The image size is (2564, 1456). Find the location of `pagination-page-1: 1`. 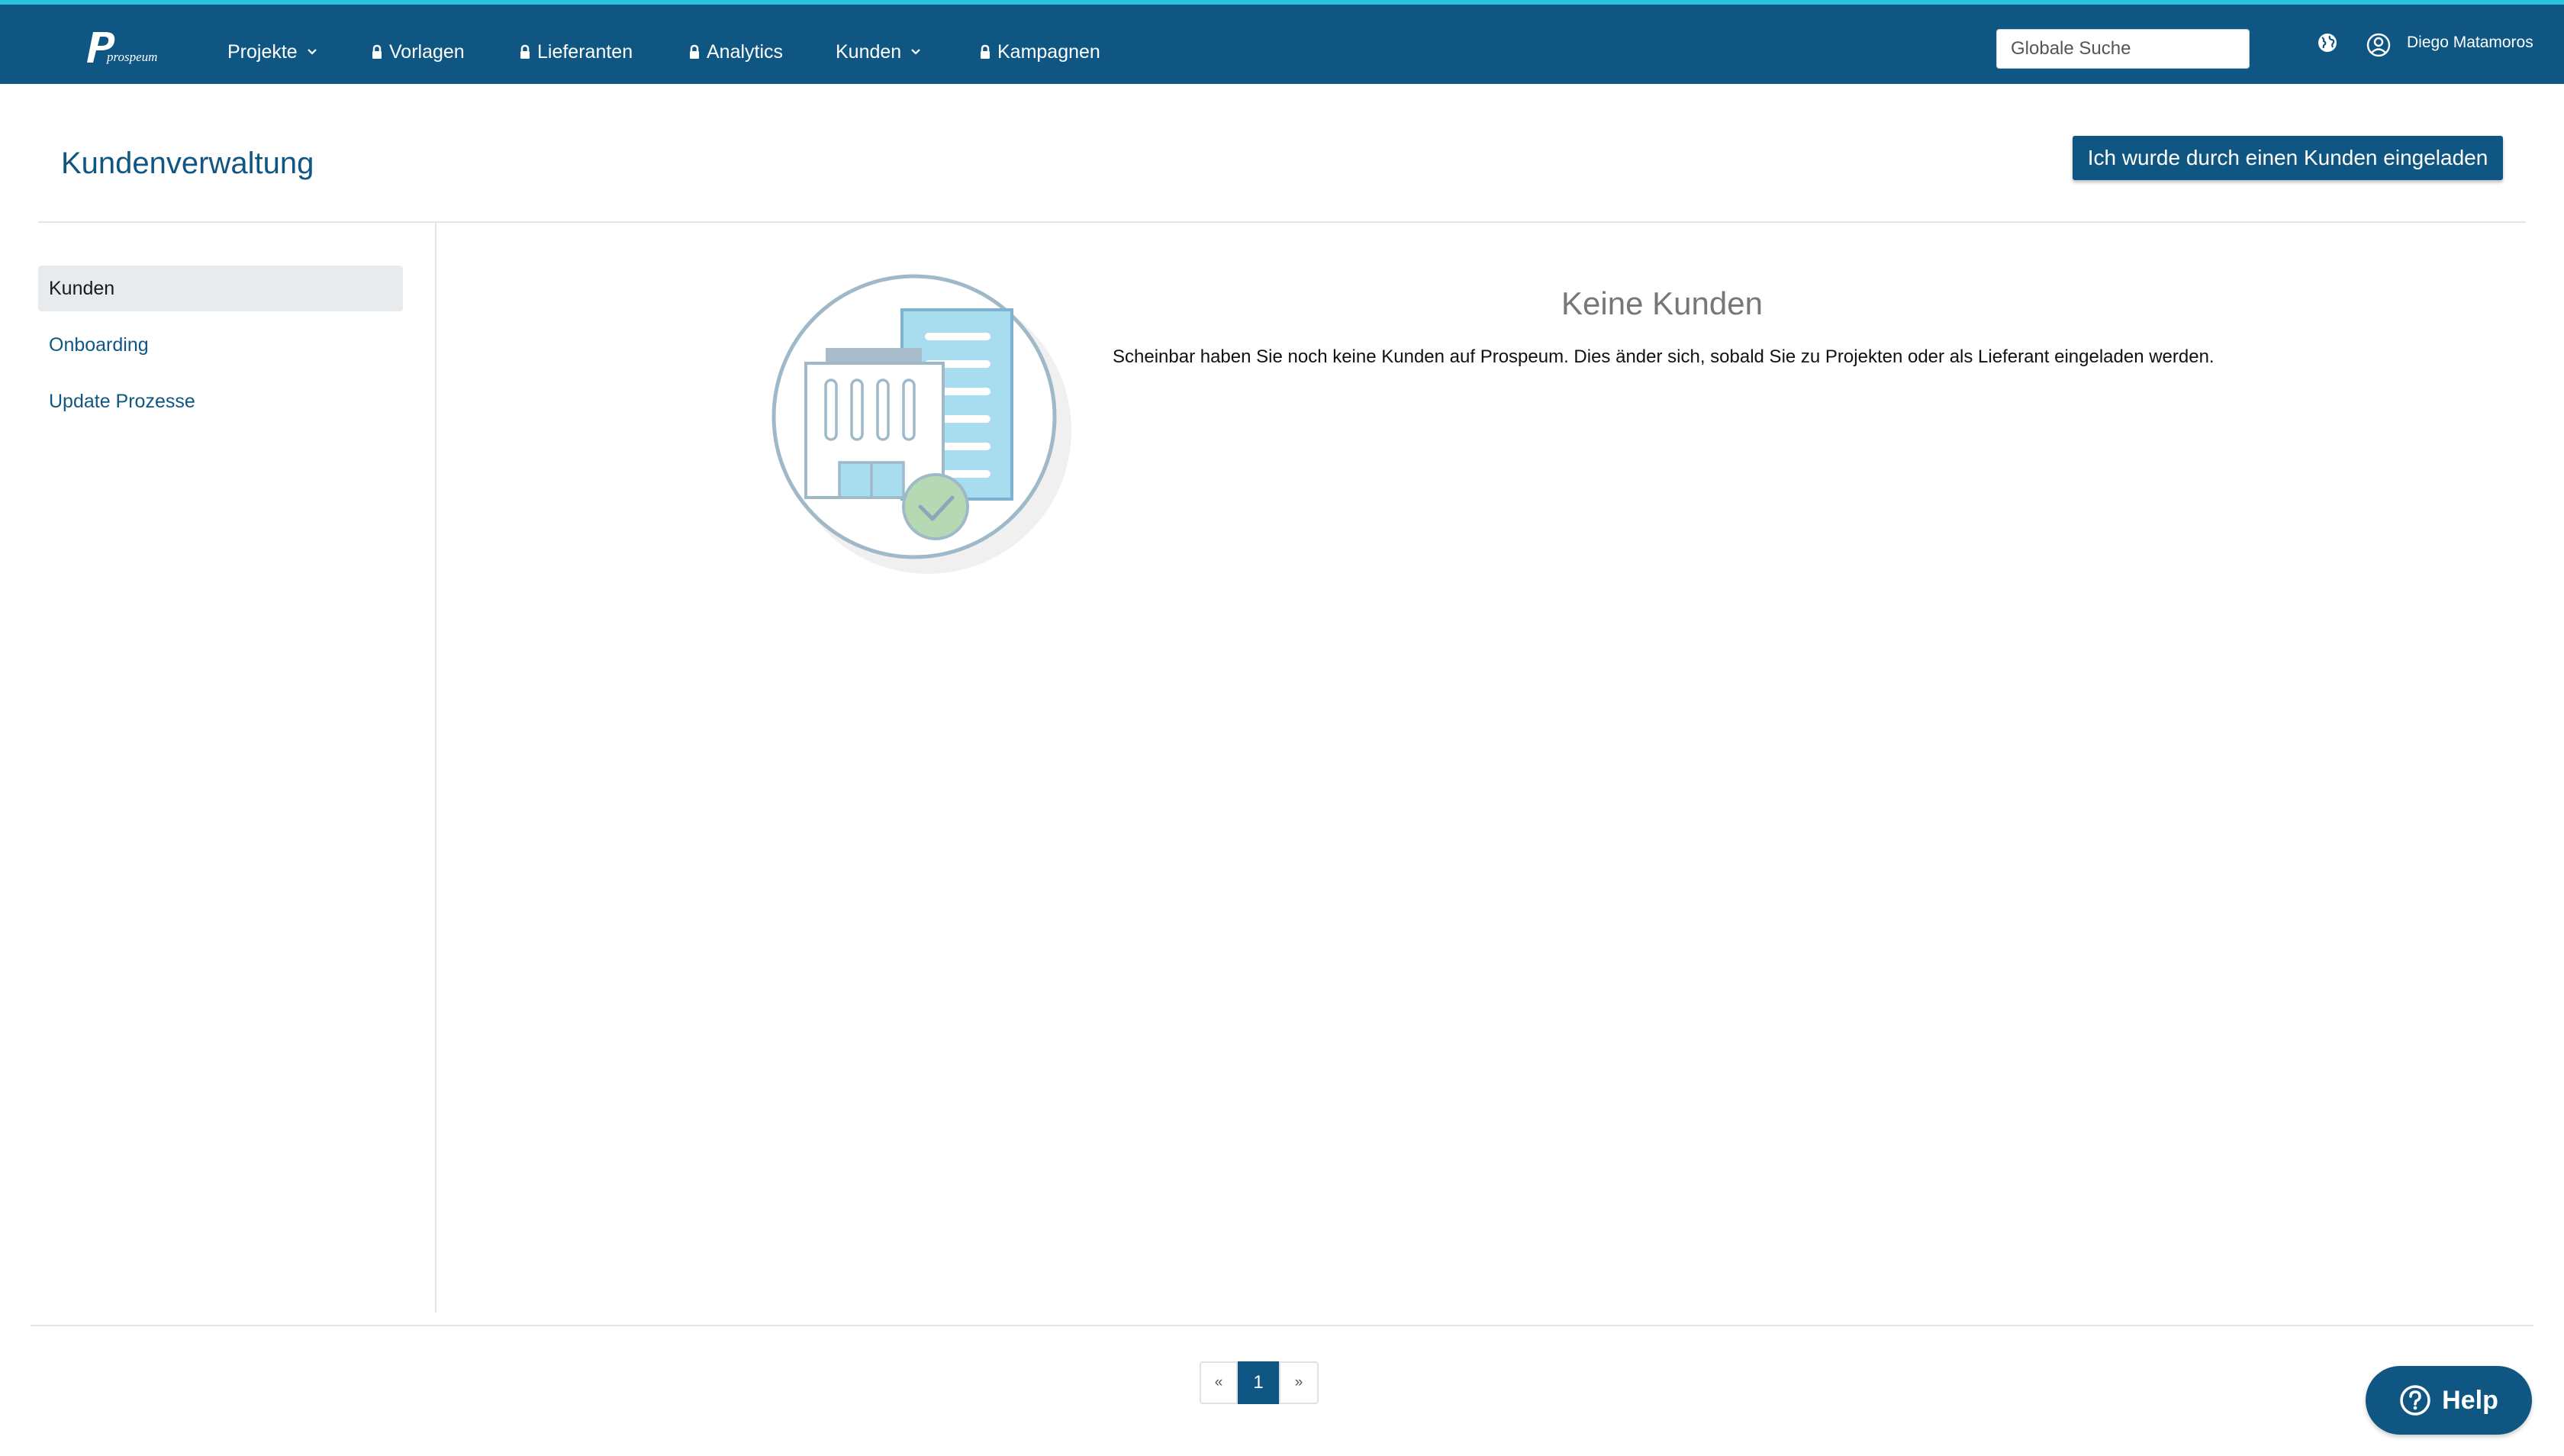

pagination-page-1: 1 is located at coordinates (1258, 1382).